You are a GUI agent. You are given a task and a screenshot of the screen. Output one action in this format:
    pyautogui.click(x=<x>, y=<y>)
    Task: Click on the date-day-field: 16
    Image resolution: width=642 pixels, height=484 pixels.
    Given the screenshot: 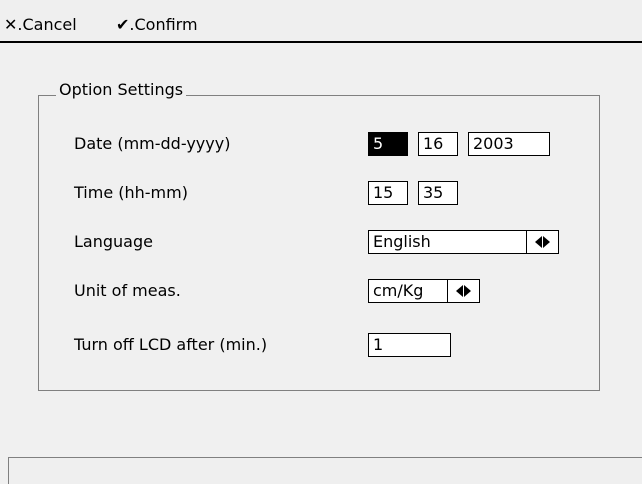 What is the action you would take?
    pyautogui.click(x=438, y=144)
    